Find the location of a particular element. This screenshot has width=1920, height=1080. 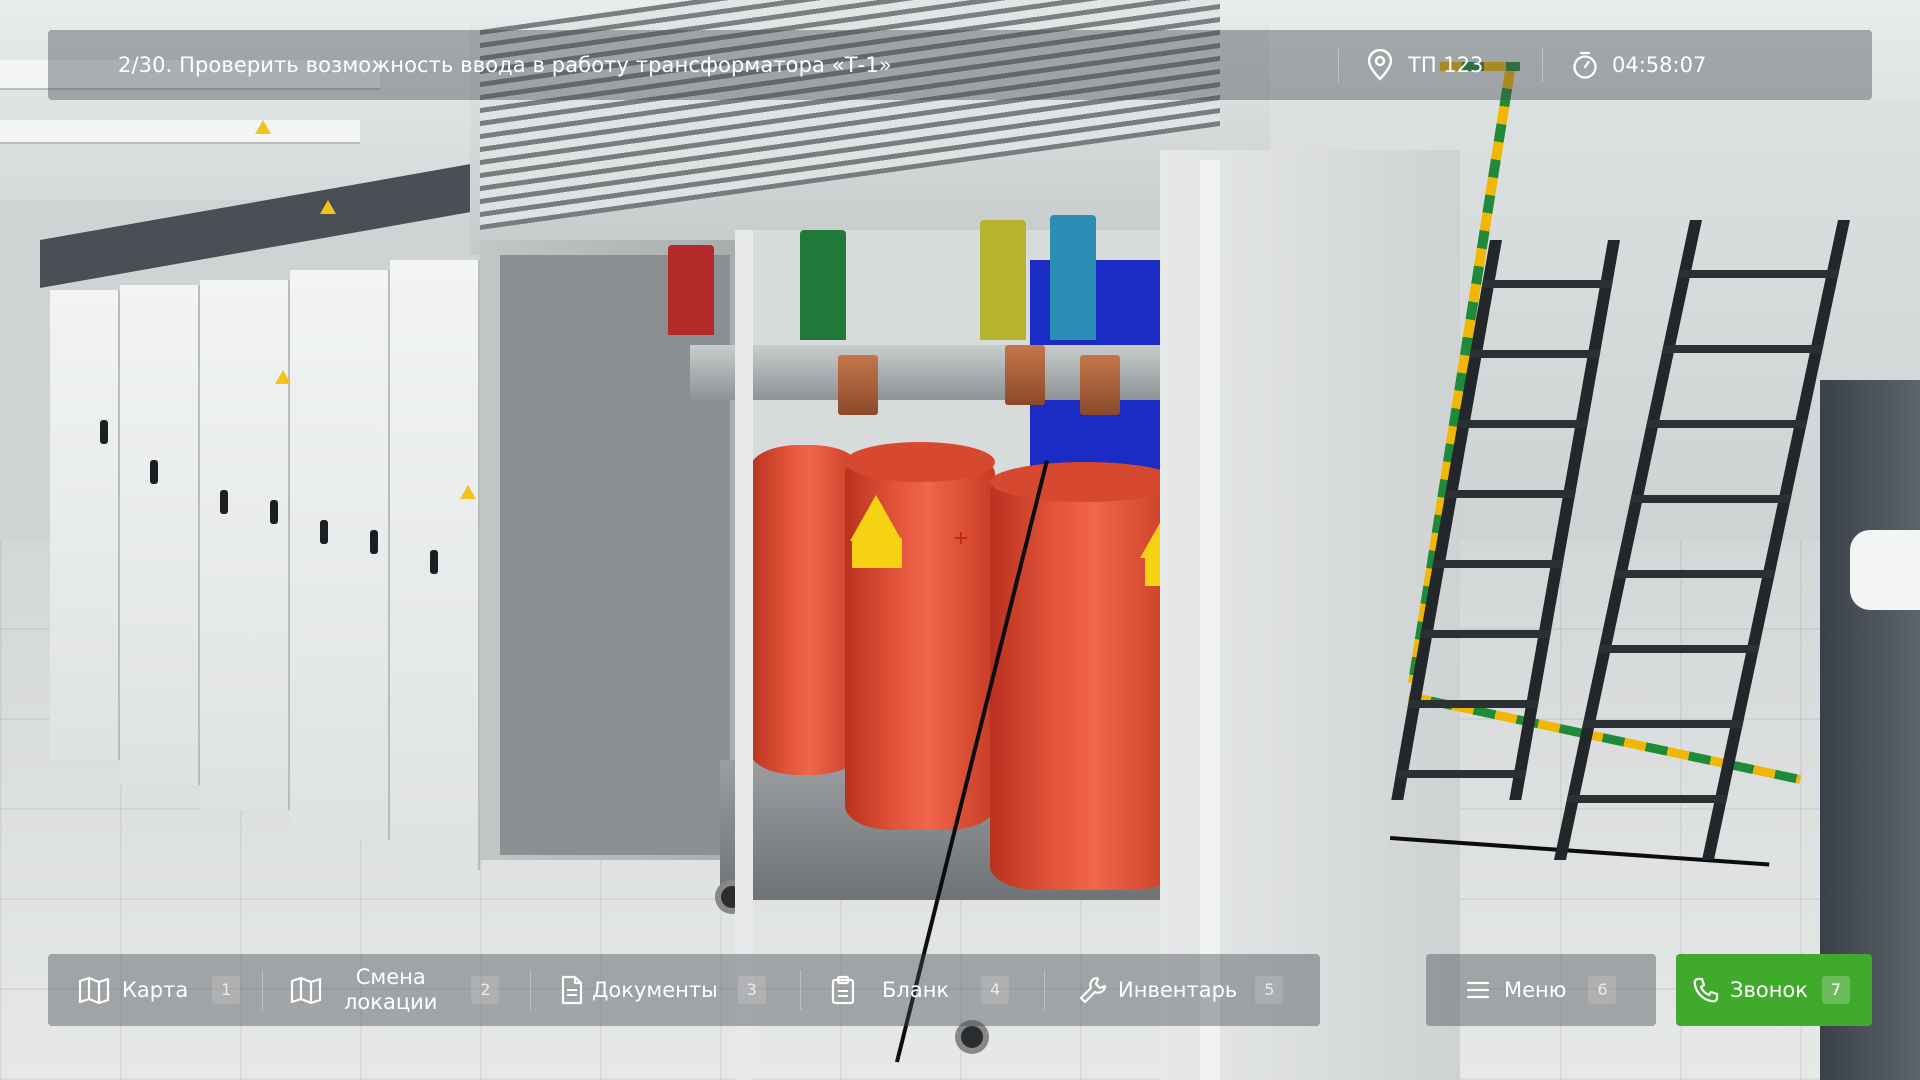

change-location-button: Смена локации 2 is located at coordinates (395, 990).